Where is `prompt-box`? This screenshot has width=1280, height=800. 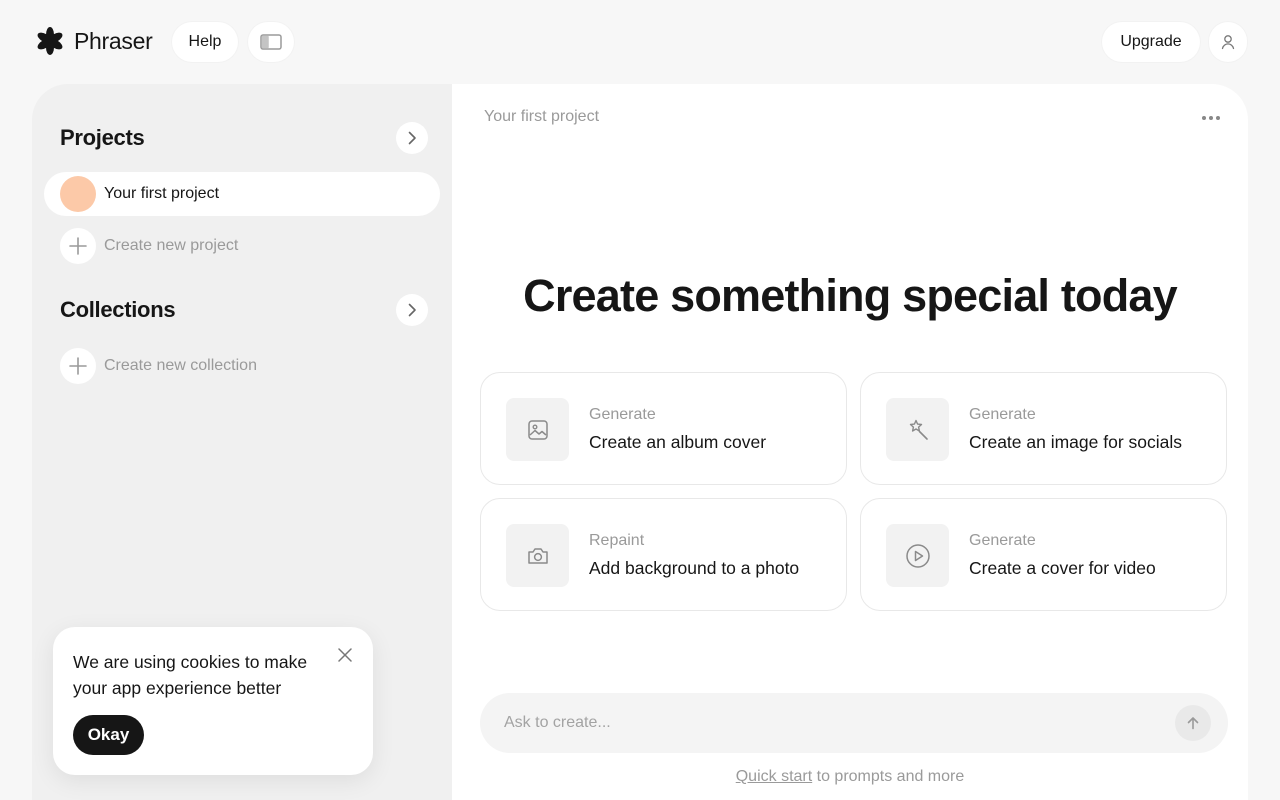
prompt-box is located at coordinates (854, 723).